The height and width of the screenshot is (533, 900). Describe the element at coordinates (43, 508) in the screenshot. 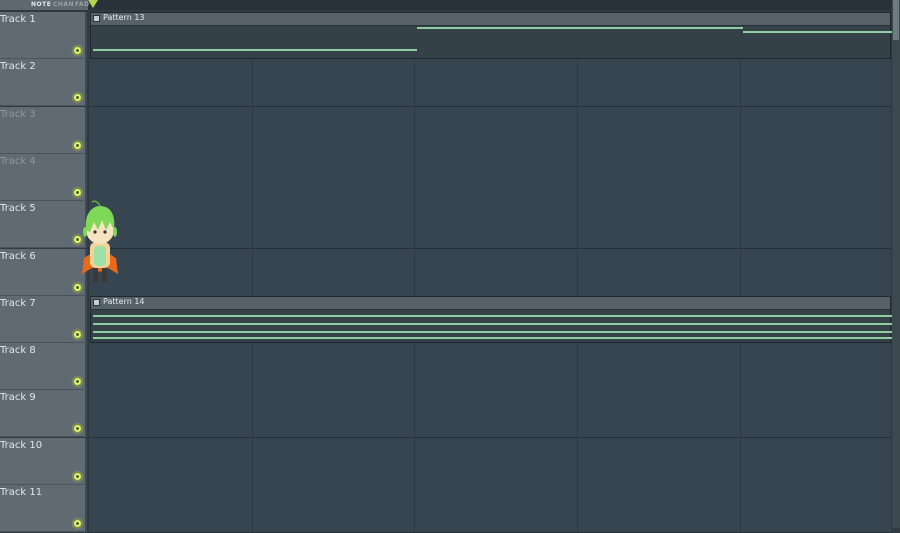

I see `track-header: Track 11` at that location.